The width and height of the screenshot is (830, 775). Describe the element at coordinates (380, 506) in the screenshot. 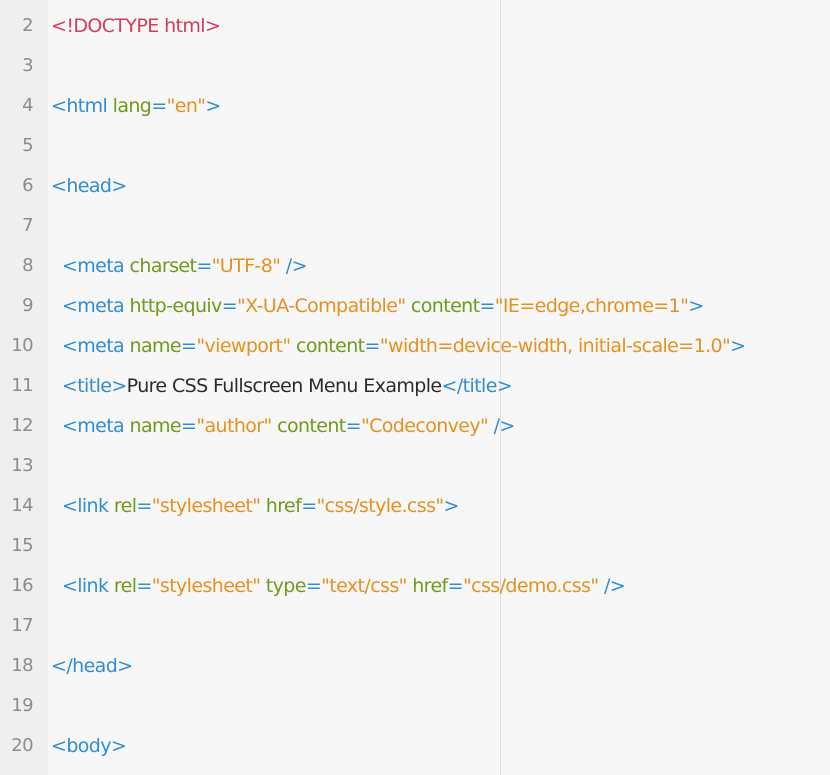

I see `code-token-str: "css/style.css"` at that location.